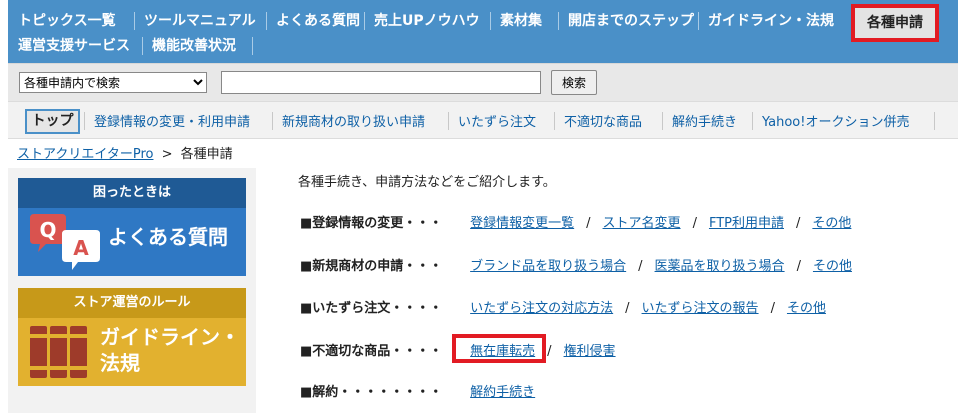 This screenshot has width=965, height=413. I want to click on row-cancellation: ■解約・・・・・・・・ 解約手続き, so click(417, 390).